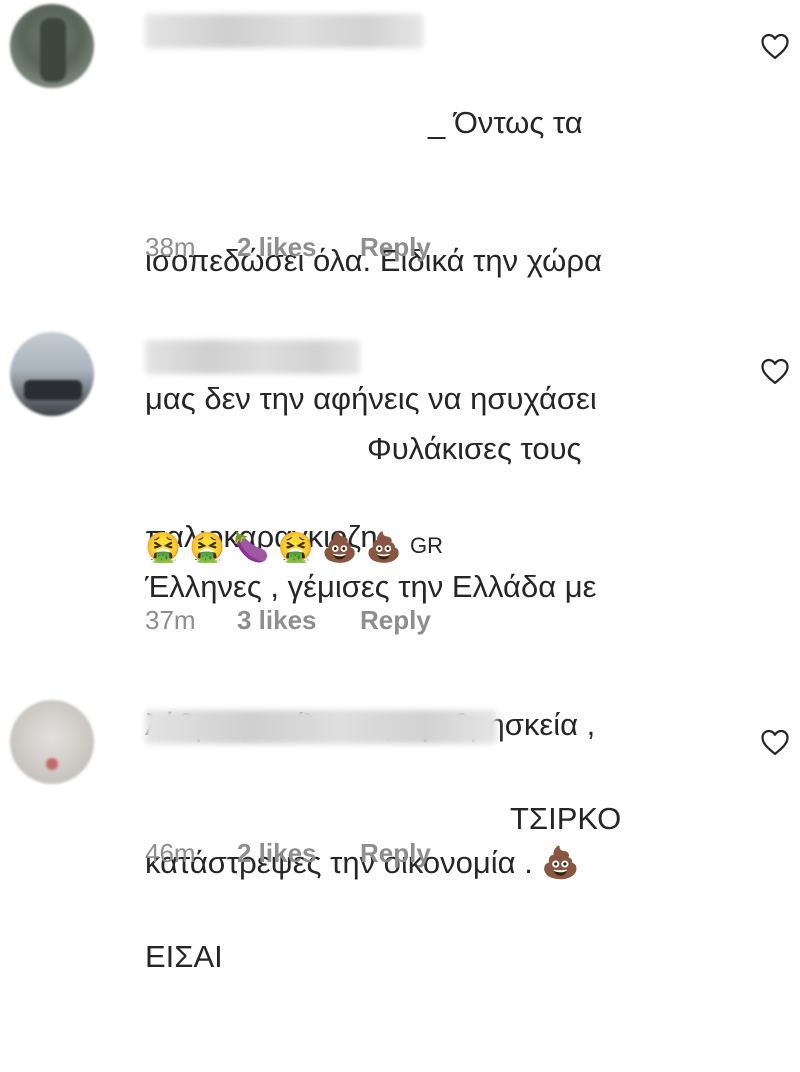  I want to click on comment-meta: 46m 2 likes Reply, so click(288, 853).